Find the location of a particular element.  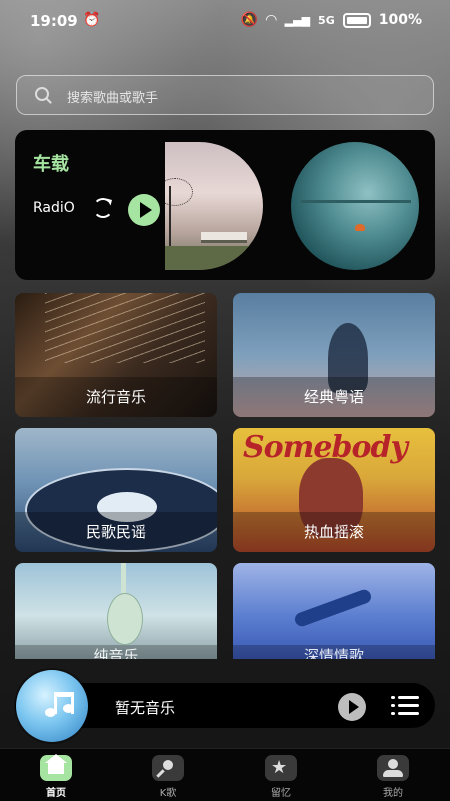

radio-disc-image is located at coordinates (355, 206).